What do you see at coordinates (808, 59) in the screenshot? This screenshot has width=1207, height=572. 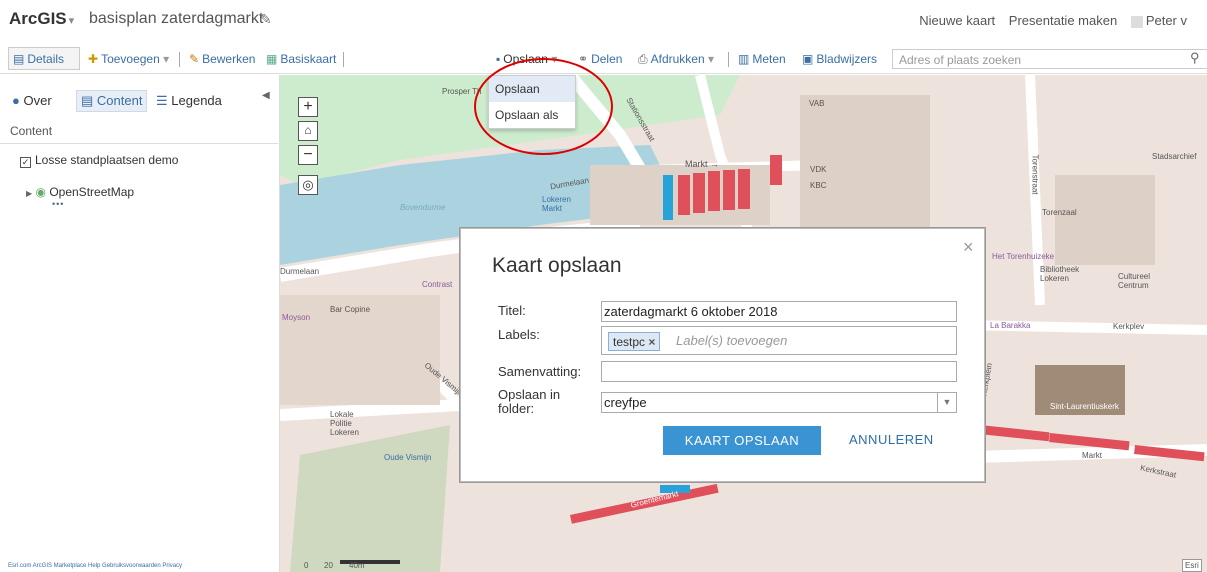 I see `bookmark-icon: ▣` at bounding box center [808, 59].